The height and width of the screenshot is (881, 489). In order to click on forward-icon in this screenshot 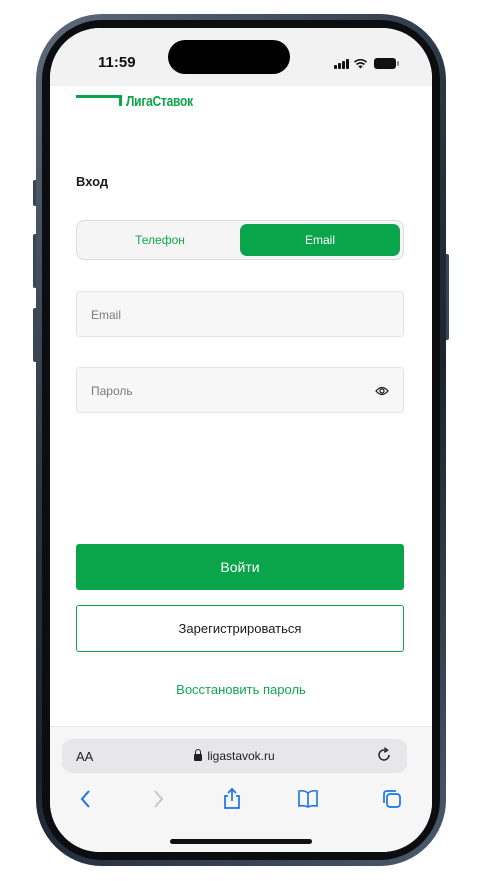, I will do `click(158, 799)`.